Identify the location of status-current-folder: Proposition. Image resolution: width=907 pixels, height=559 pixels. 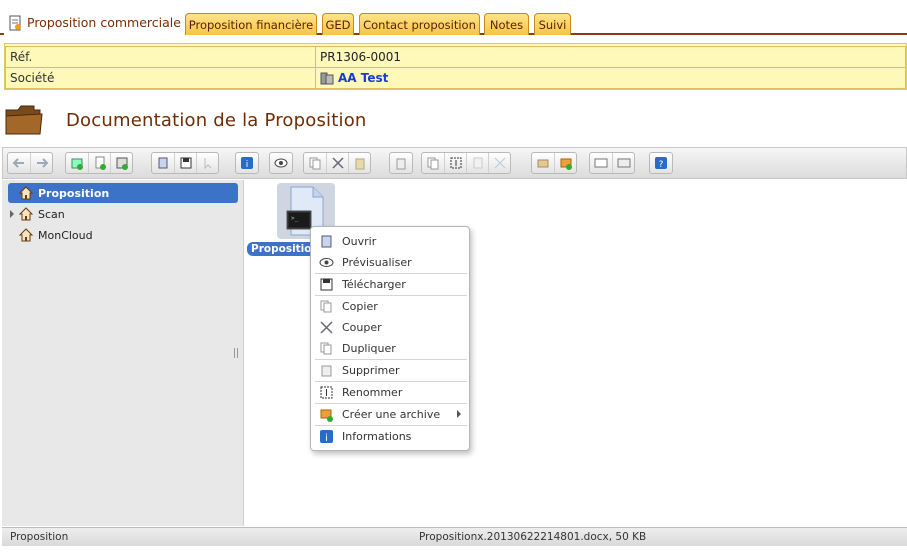
(39, 537).